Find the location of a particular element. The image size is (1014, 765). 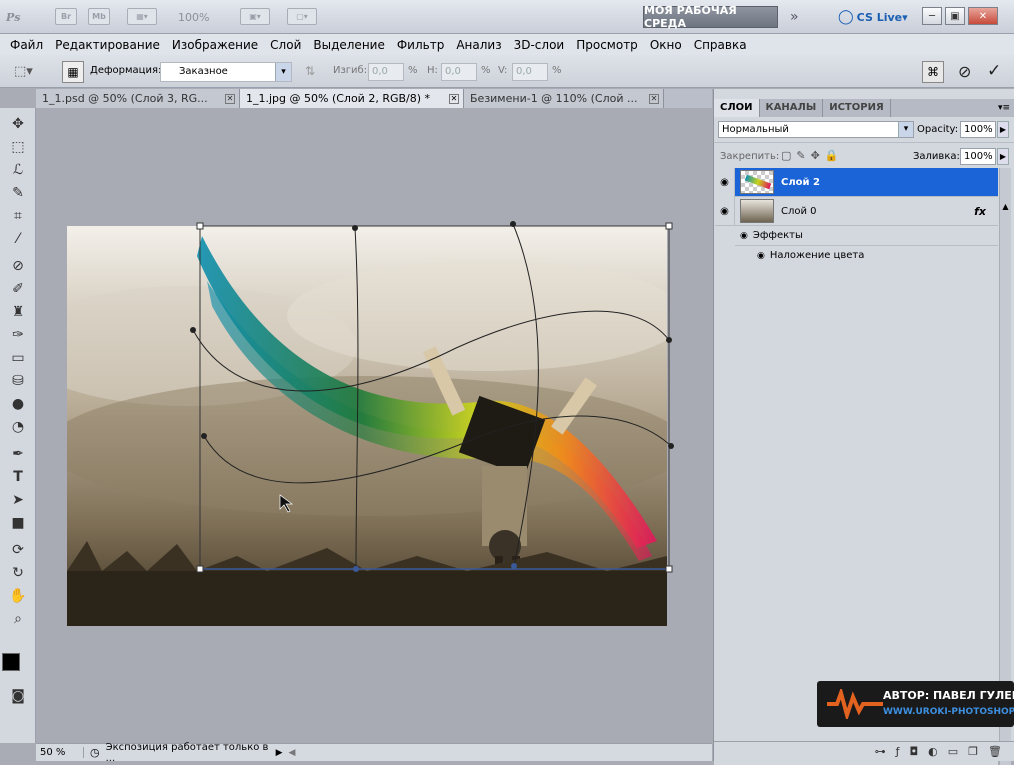

scroll-left-icon: ◀ is located at coordinates (292, 753).